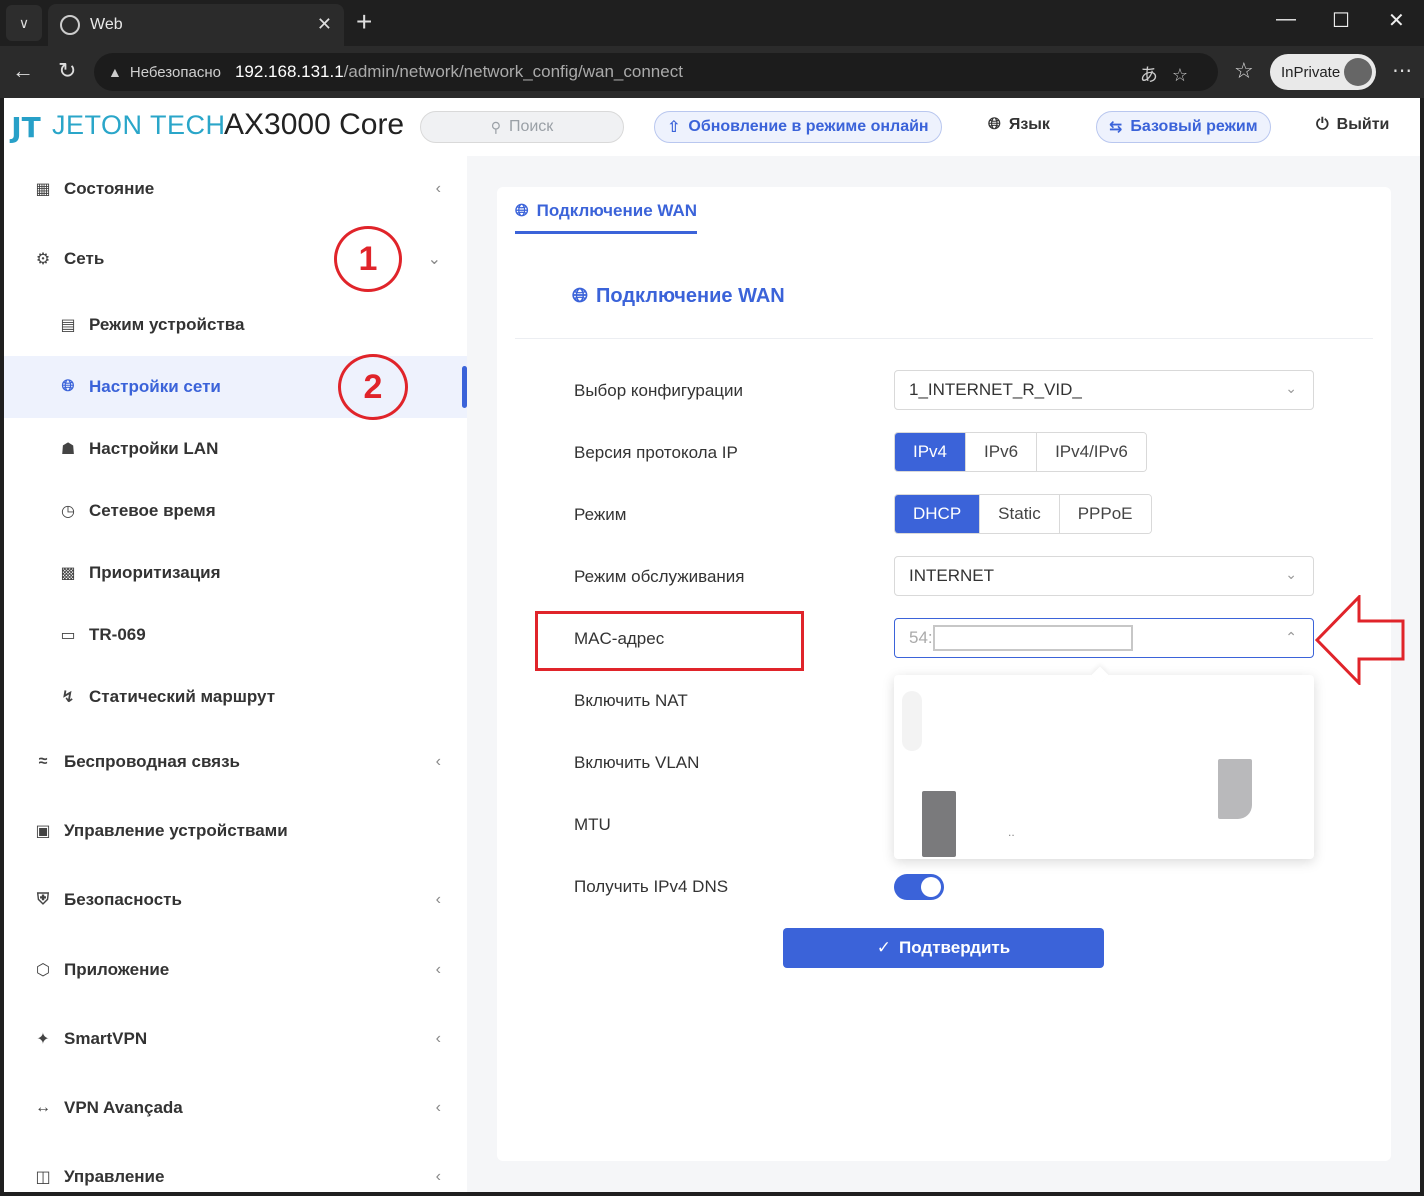  Describe the element at coordinates (67, 71) in the screenshot. I see `reload-icon: ↻` at that location.